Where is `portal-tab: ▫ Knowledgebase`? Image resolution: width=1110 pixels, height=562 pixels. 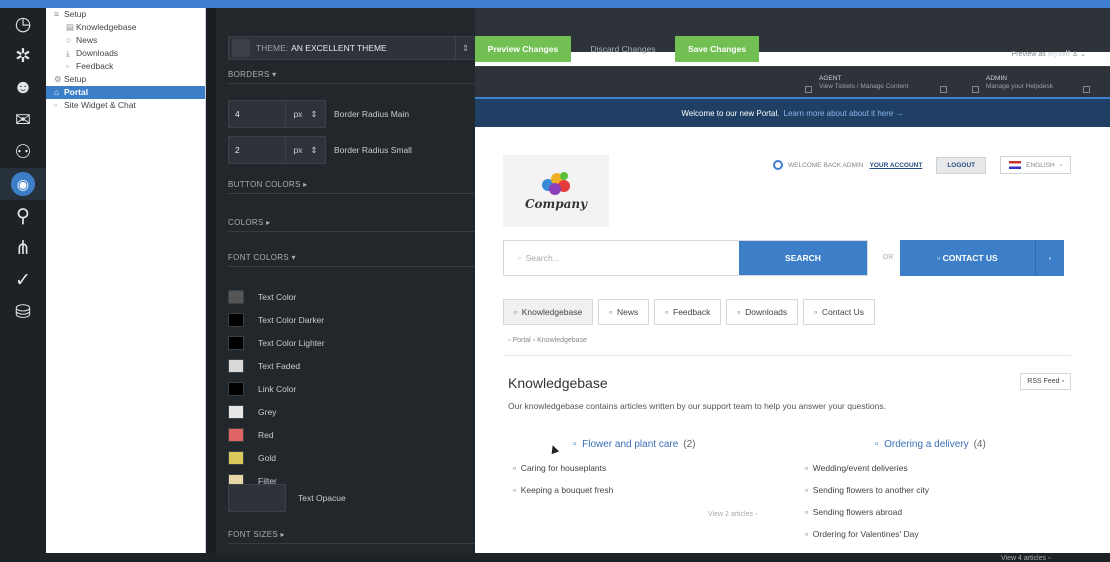 portal-tab: ▫ Knowledgebase is located at coordinates (548, 312).